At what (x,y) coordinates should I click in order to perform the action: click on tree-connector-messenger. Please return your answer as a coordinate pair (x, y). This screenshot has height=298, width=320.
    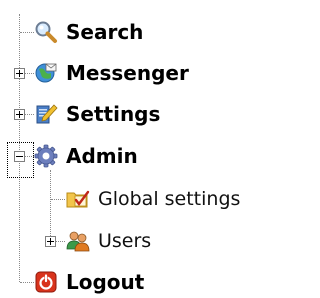
    Looking at the image, I should click on (29, 73).